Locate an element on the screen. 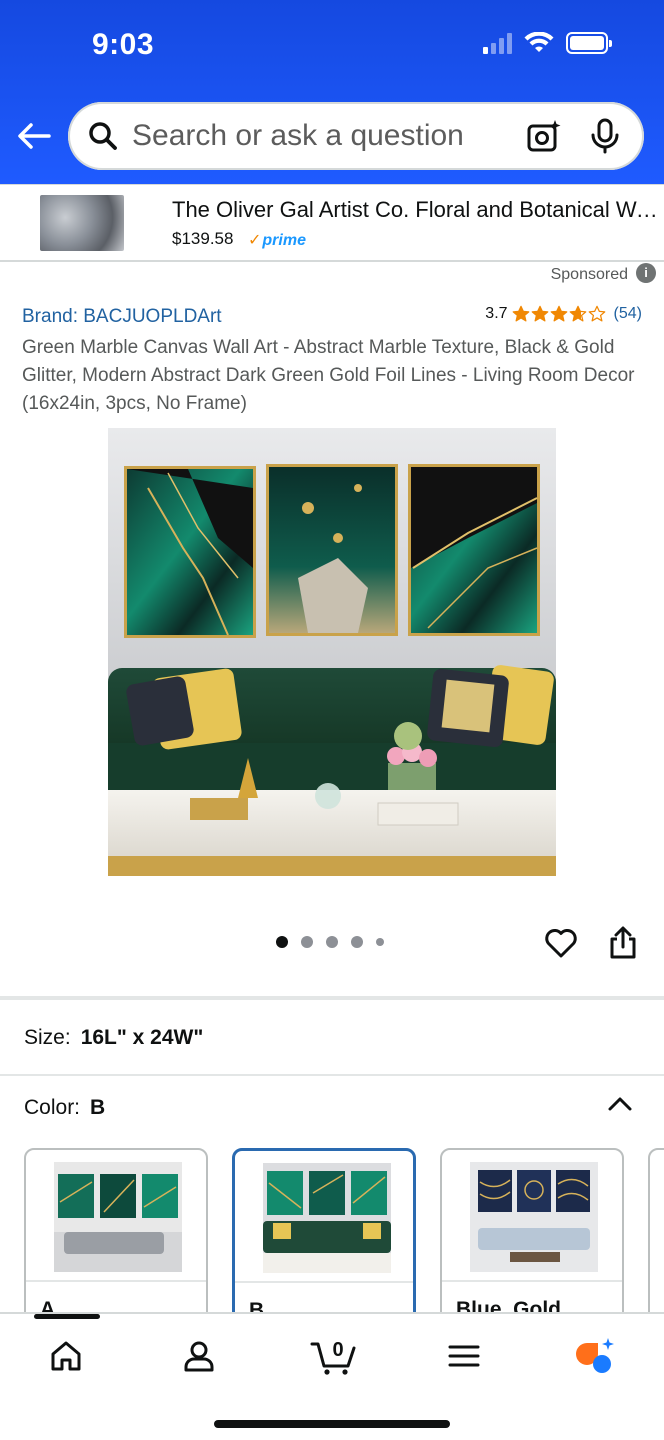 The height and width of the screenshot is (1440, 664). heart-icon is located at coordinates (561, 943).